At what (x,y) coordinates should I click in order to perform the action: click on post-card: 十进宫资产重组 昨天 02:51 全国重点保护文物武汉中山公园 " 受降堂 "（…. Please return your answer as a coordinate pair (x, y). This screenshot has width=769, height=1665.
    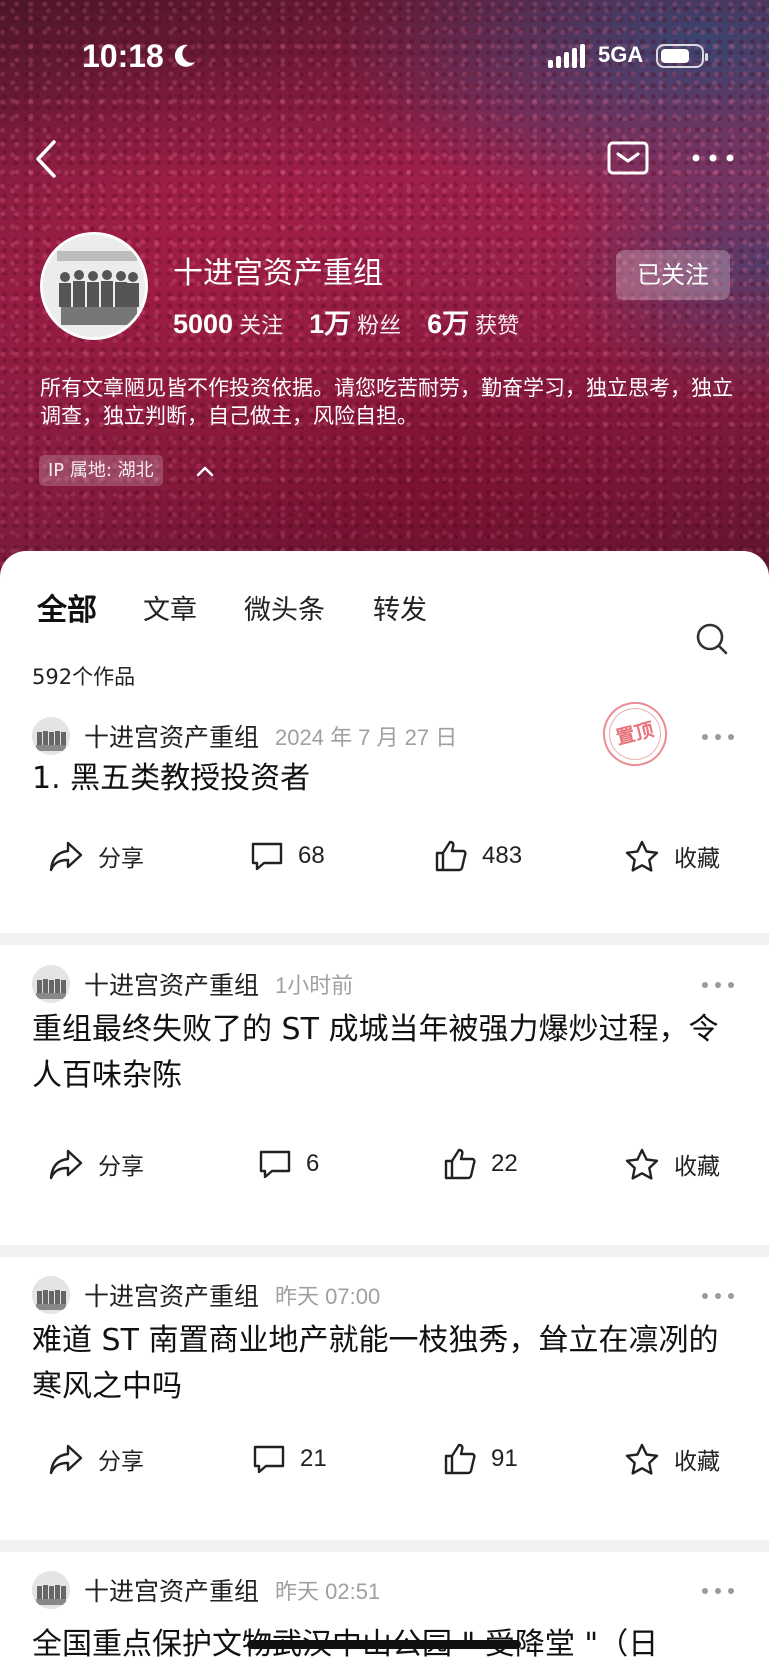
    Looking at the image, I should click on (384, 1617).